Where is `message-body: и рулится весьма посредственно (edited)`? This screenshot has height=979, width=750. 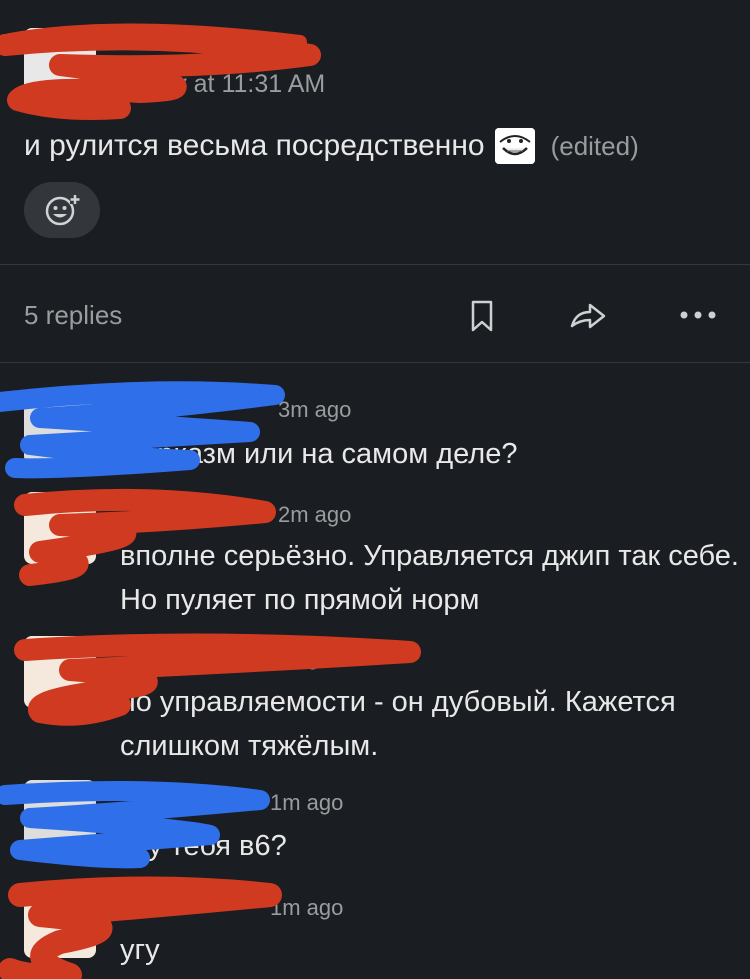 message-body: и рулится весьма посредственно (edited) is located at coordinates (331, 146).